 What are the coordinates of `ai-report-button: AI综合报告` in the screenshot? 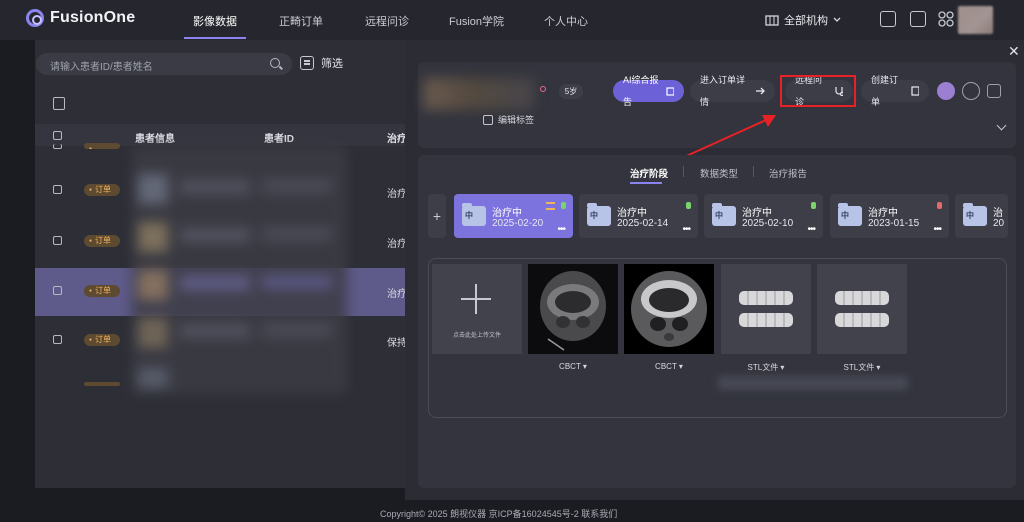 It's located at (648, 91).